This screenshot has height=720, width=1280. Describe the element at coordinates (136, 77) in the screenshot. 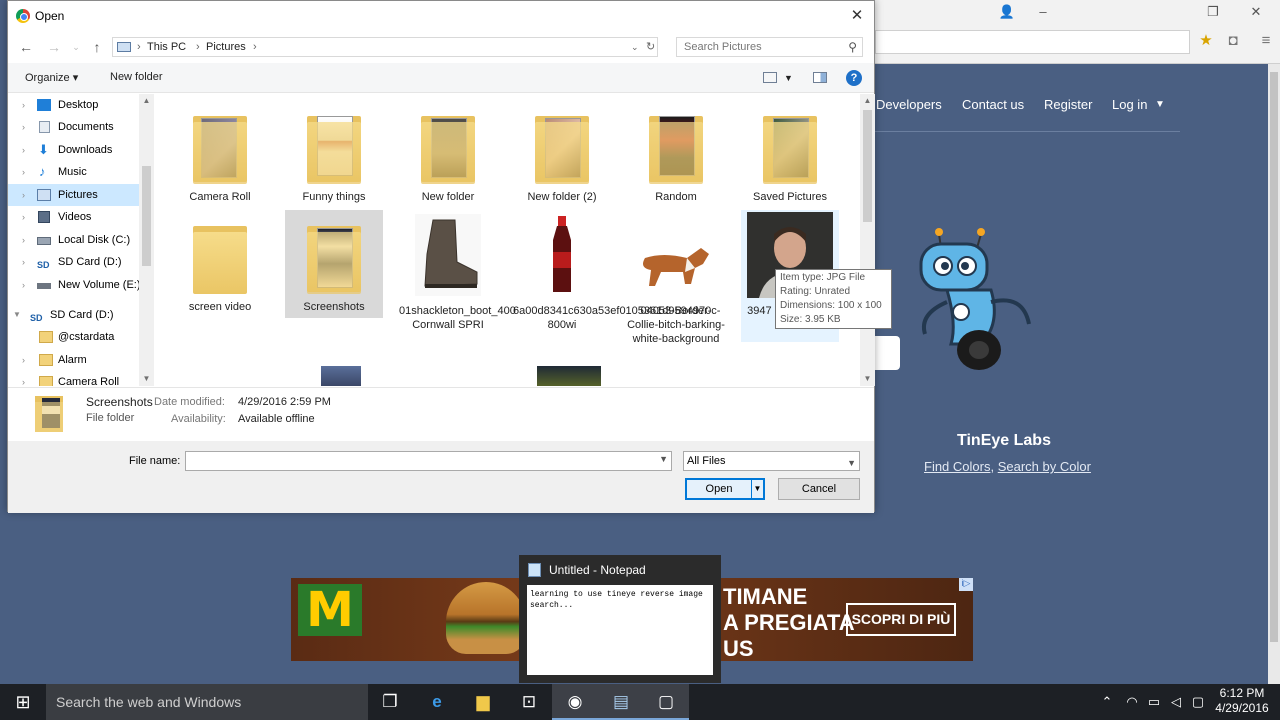

I see `new-folder-button: New folder` at that location.